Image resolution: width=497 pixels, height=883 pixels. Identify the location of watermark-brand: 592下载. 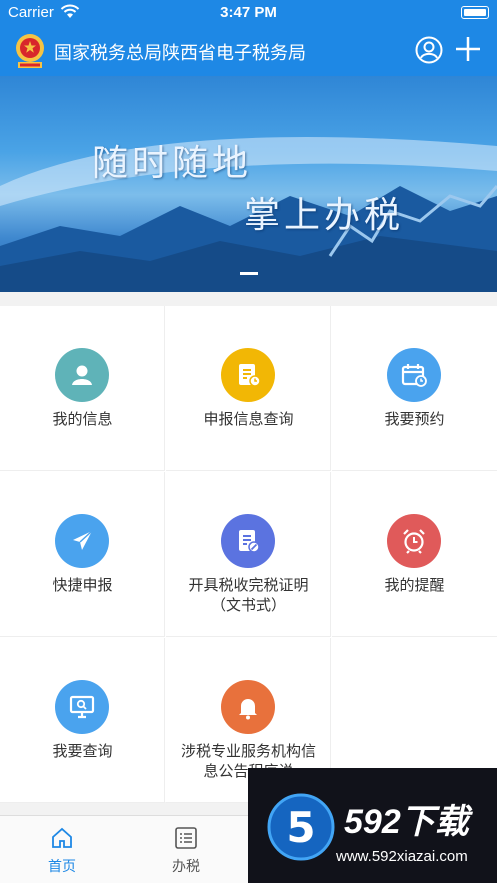
(406, 822).